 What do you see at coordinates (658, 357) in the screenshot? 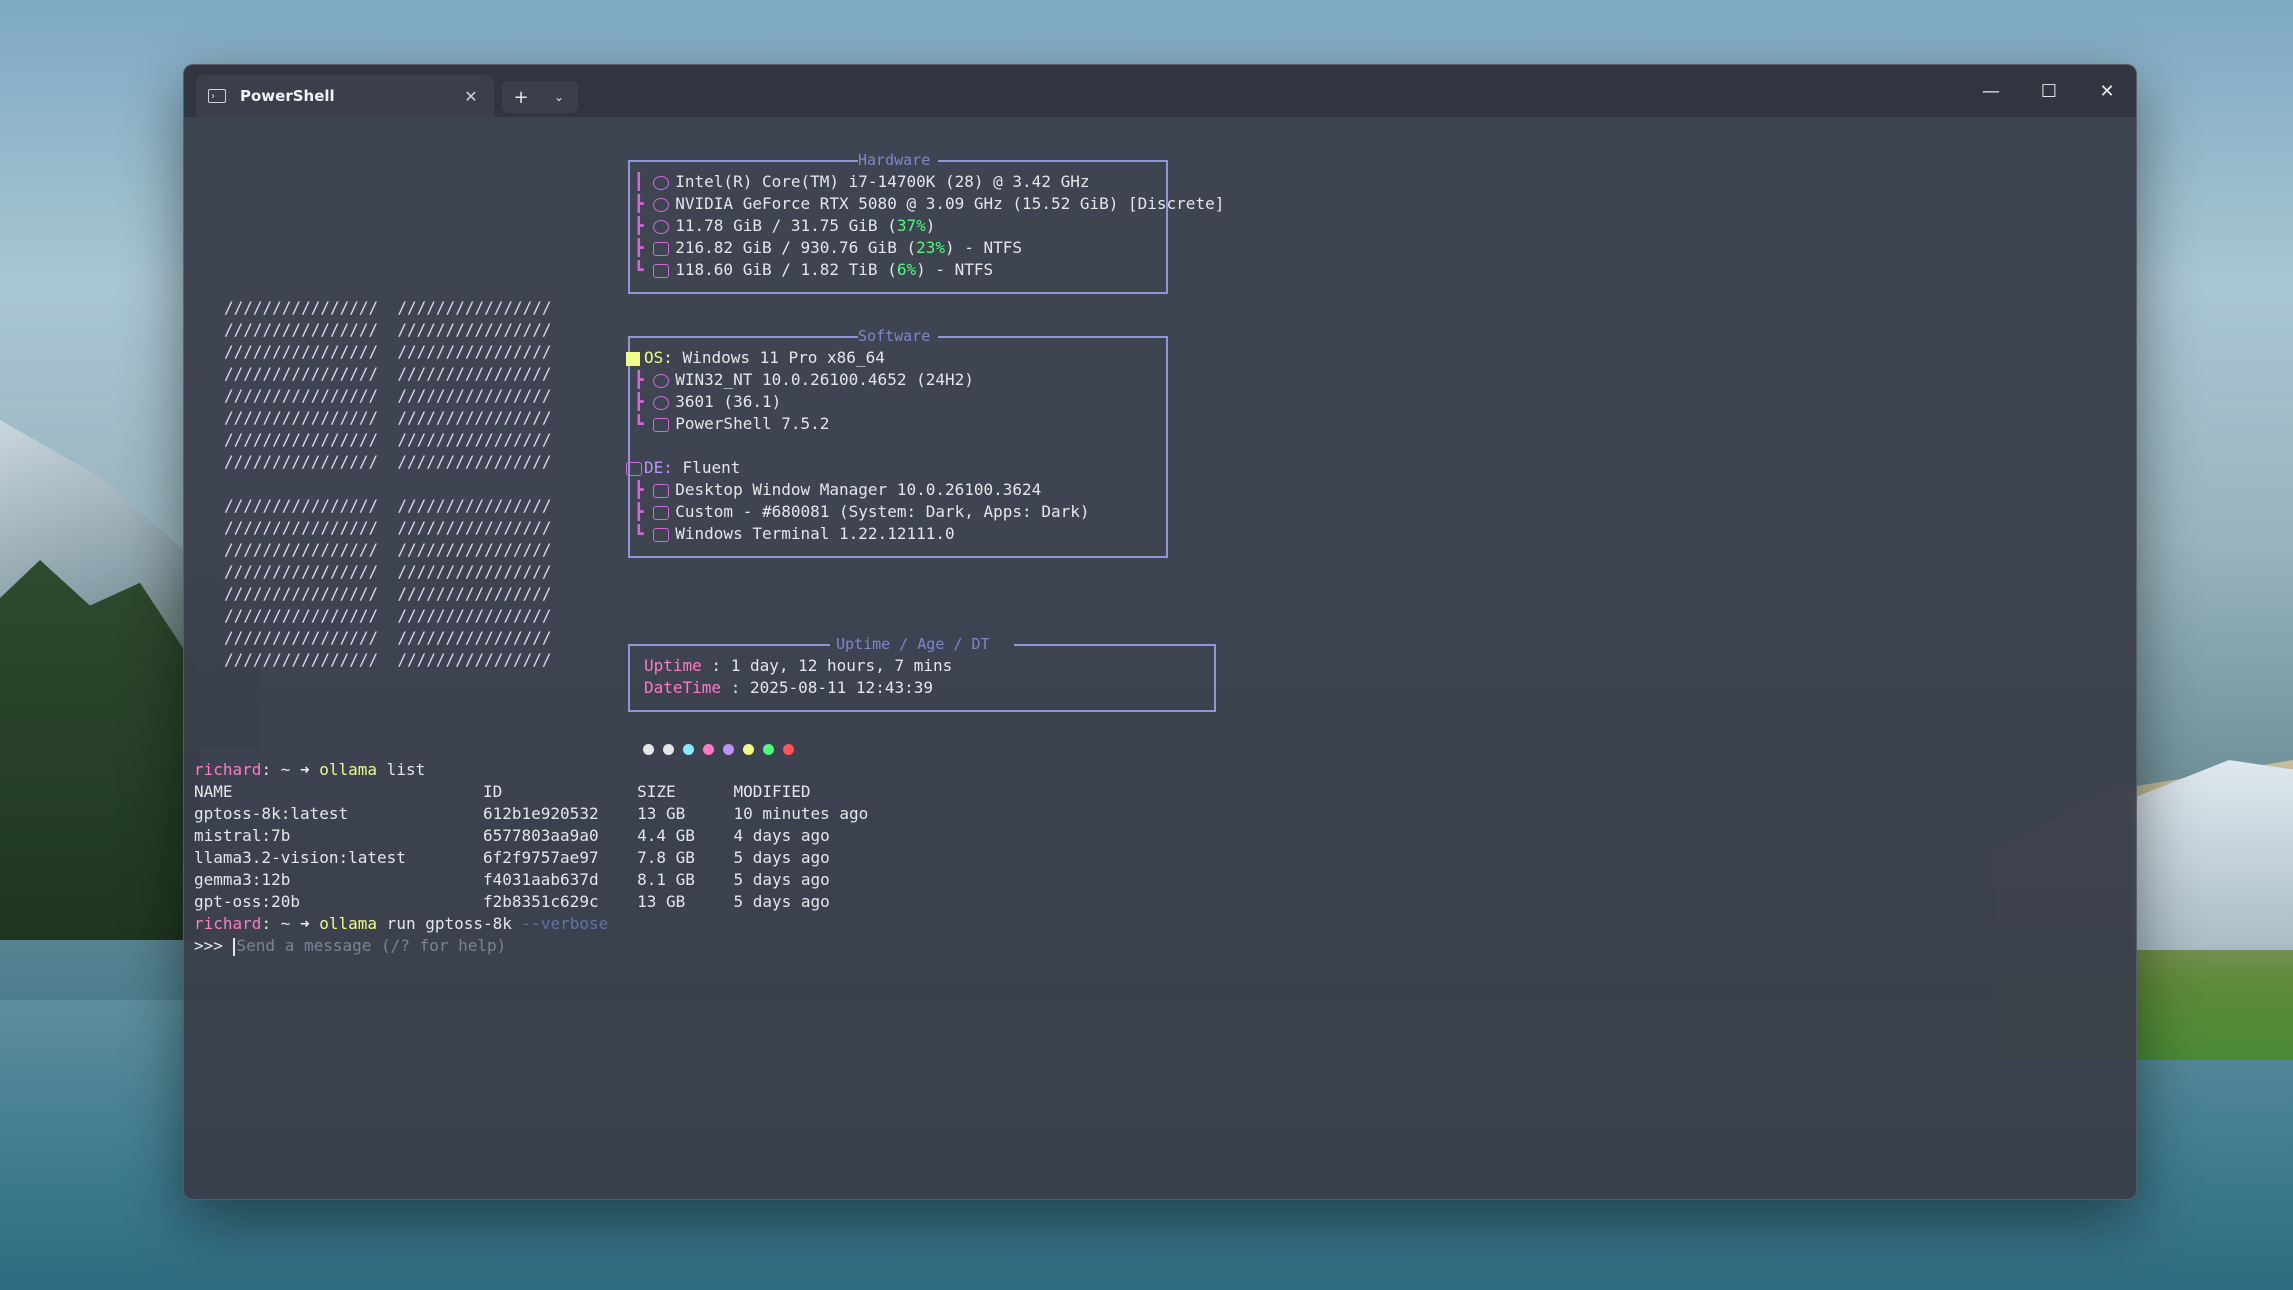
I see `os-key: OS:` at bounding box center [658, 357].